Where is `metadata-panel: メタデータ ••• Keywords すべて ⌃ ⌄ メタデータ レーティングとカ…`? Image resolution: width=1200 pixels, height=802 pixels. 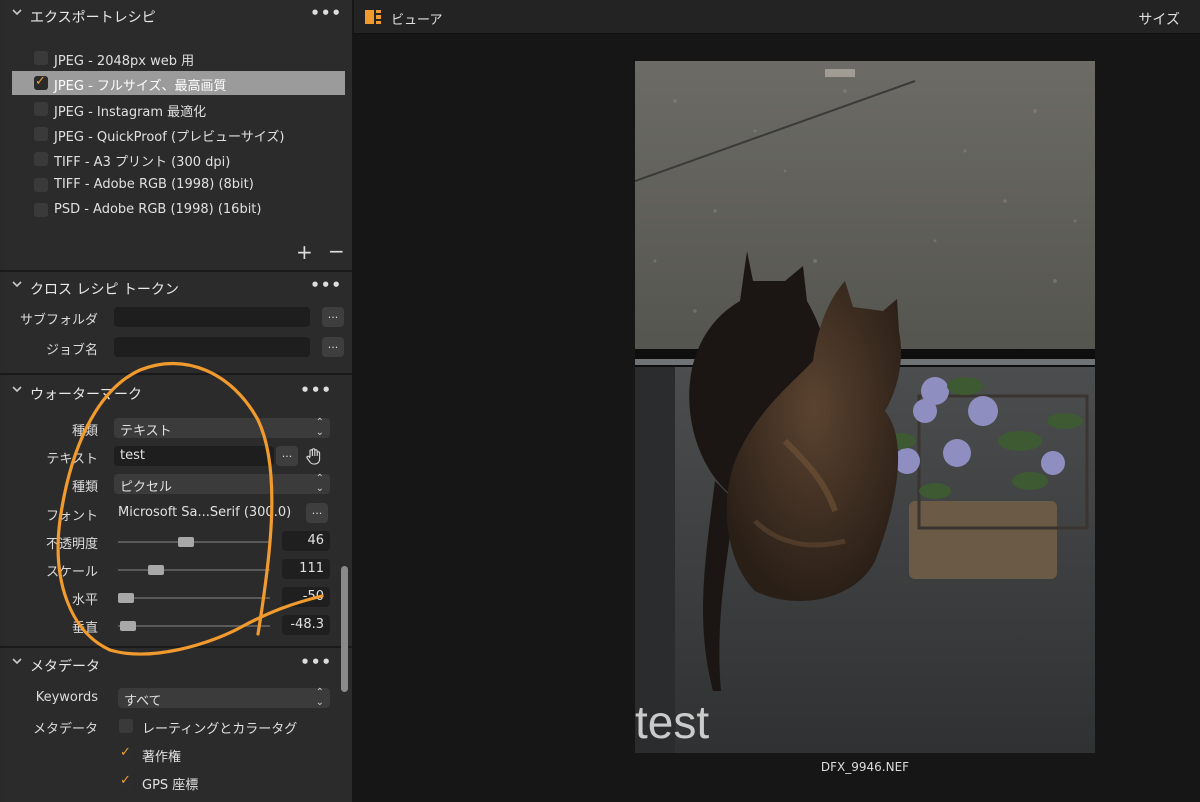
metadata-panel: メタデータ ••• Keywords すべて ⌃ ⌄ メタデータ レーティングとカ… is located at coordinates (178, 725).